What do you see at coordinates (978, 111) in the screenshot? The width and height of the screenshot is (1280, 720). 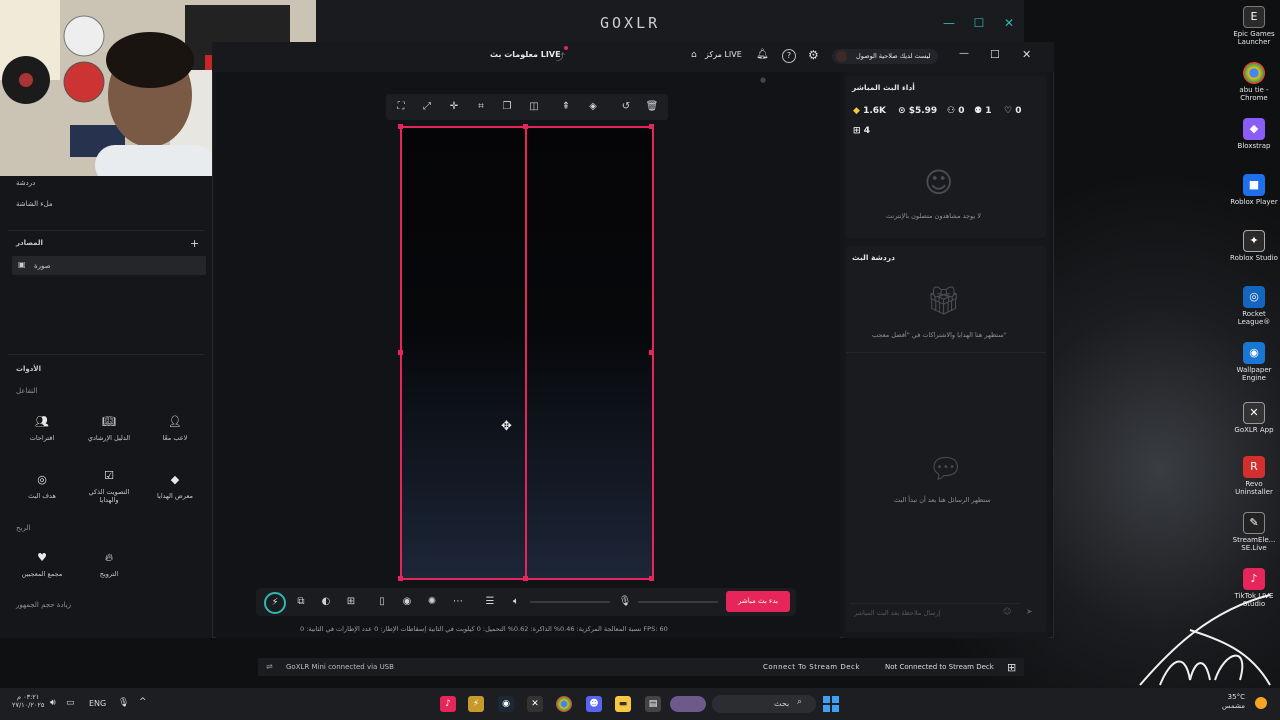 I see `new-followers-icon: ⚉` at bounding box center [978, 111].